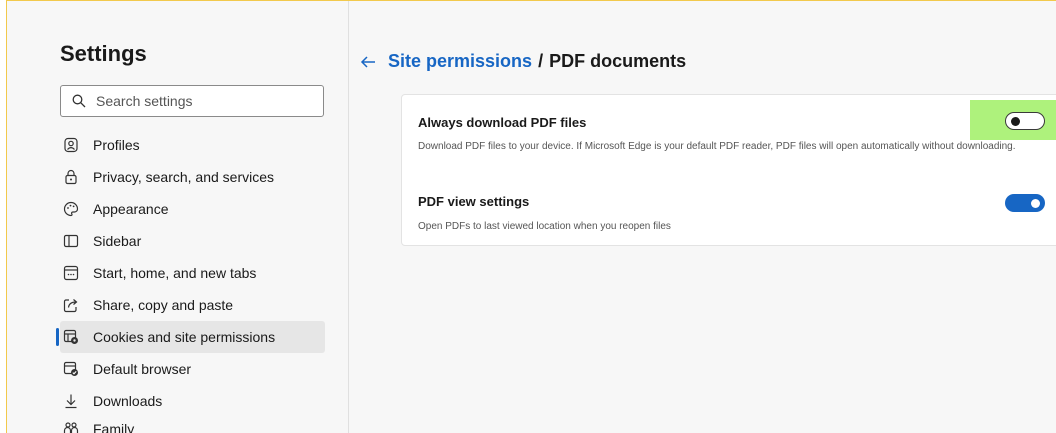  I want to click on sidebar-item-label: Profiles, so click(116, 145).